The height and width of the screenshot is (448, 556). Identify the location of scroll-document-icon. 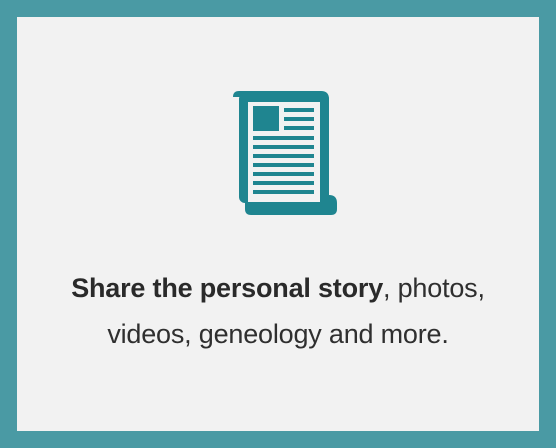
(292, 150).